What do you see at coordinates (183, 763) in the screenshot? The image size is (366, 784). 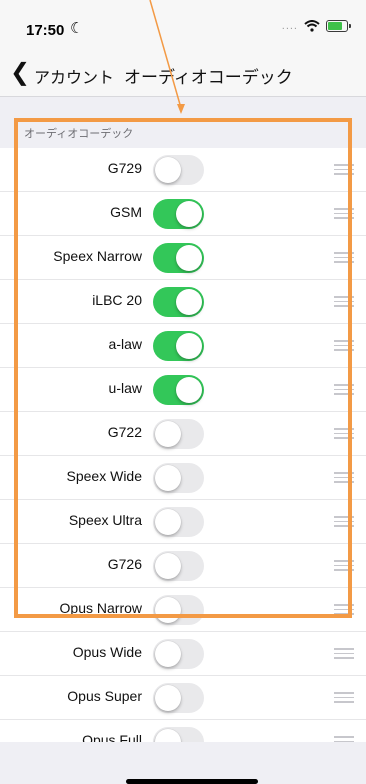 I see `bottom-area` at bounding box center [183, 763].